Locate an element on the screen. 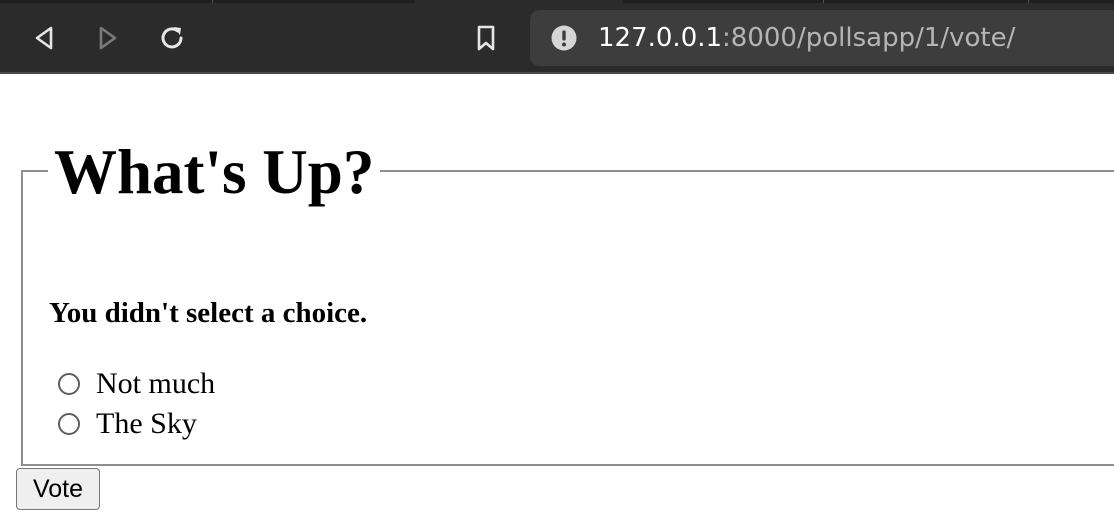  choice-label: The Sky is located at coordinates (146, 424).